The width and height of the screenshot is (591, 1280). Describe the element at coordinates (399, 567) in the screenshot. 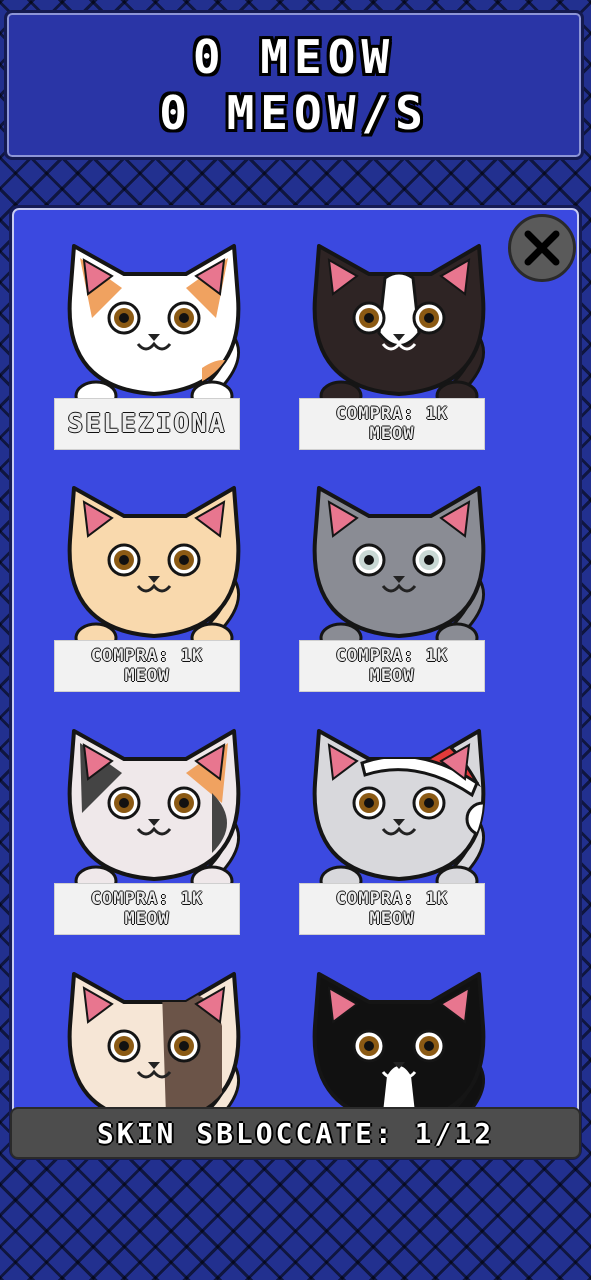

I see `grey-cat-icon` at that location.